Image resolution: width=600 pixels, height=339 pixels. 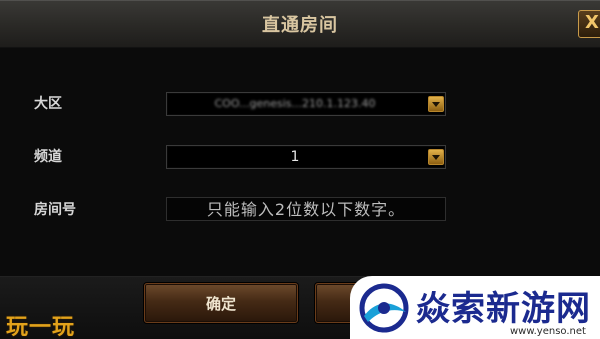 I want to click on region-select: COO...genesis...210.1.123.40, so click(x=306, y=104).